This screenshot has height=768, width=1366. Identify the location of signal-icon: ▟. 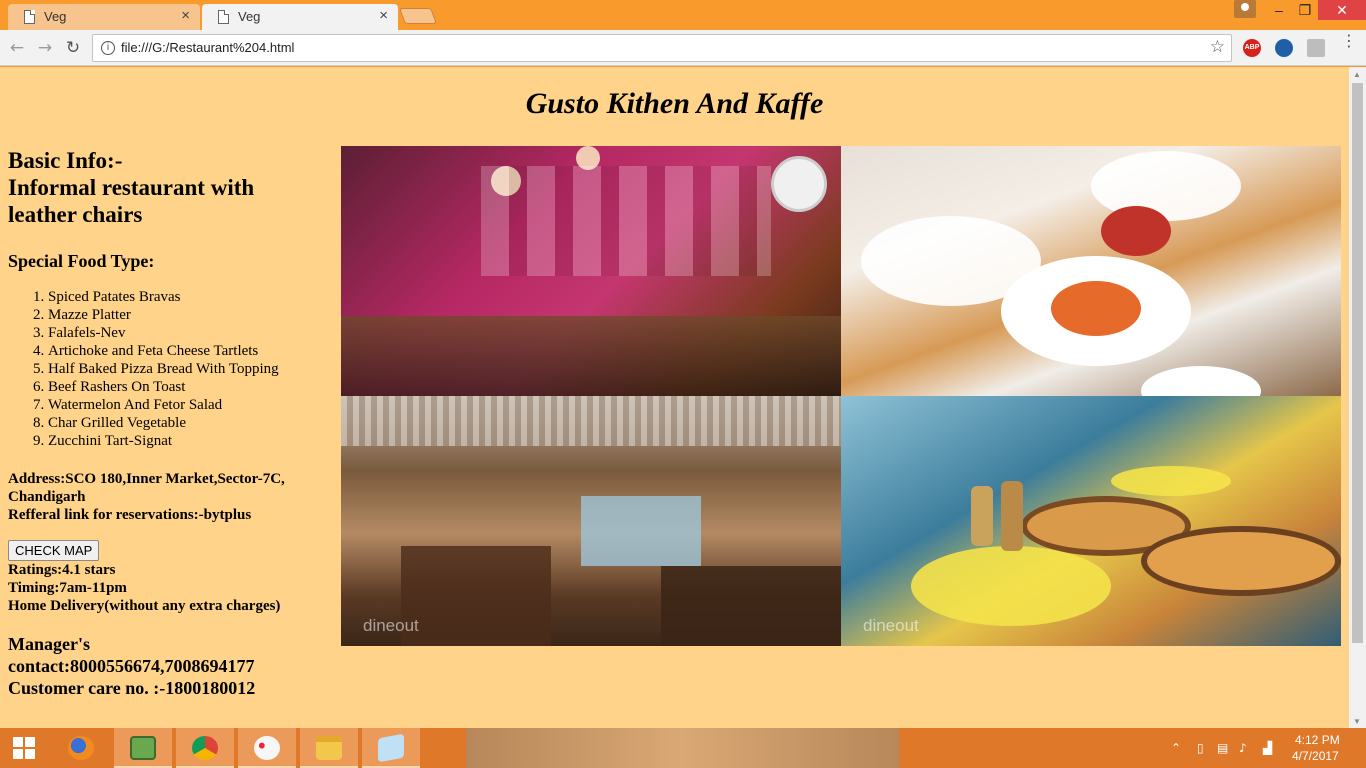
(1267, 748).